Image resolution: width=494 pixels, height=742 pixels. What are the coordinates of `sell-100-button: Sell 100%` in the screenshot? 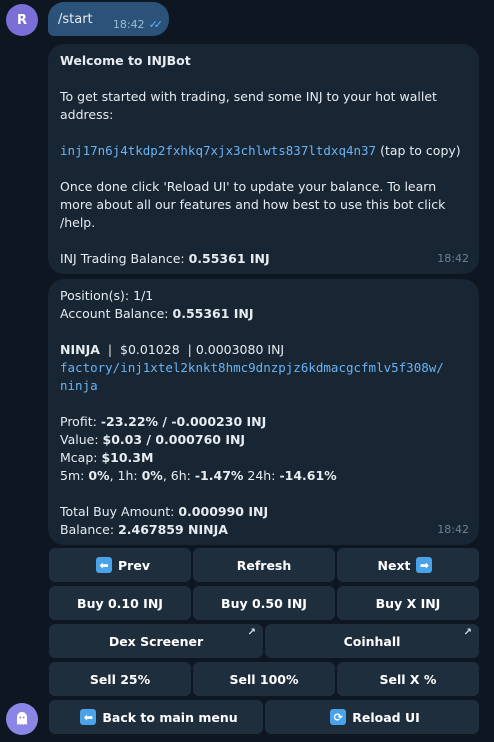 It's located at (264, 679).